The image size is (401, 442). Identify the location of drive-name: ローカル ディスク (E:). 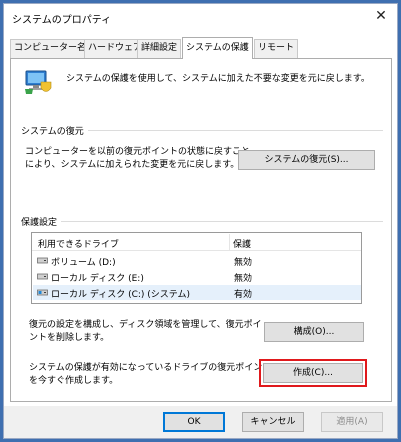
(97, 279).